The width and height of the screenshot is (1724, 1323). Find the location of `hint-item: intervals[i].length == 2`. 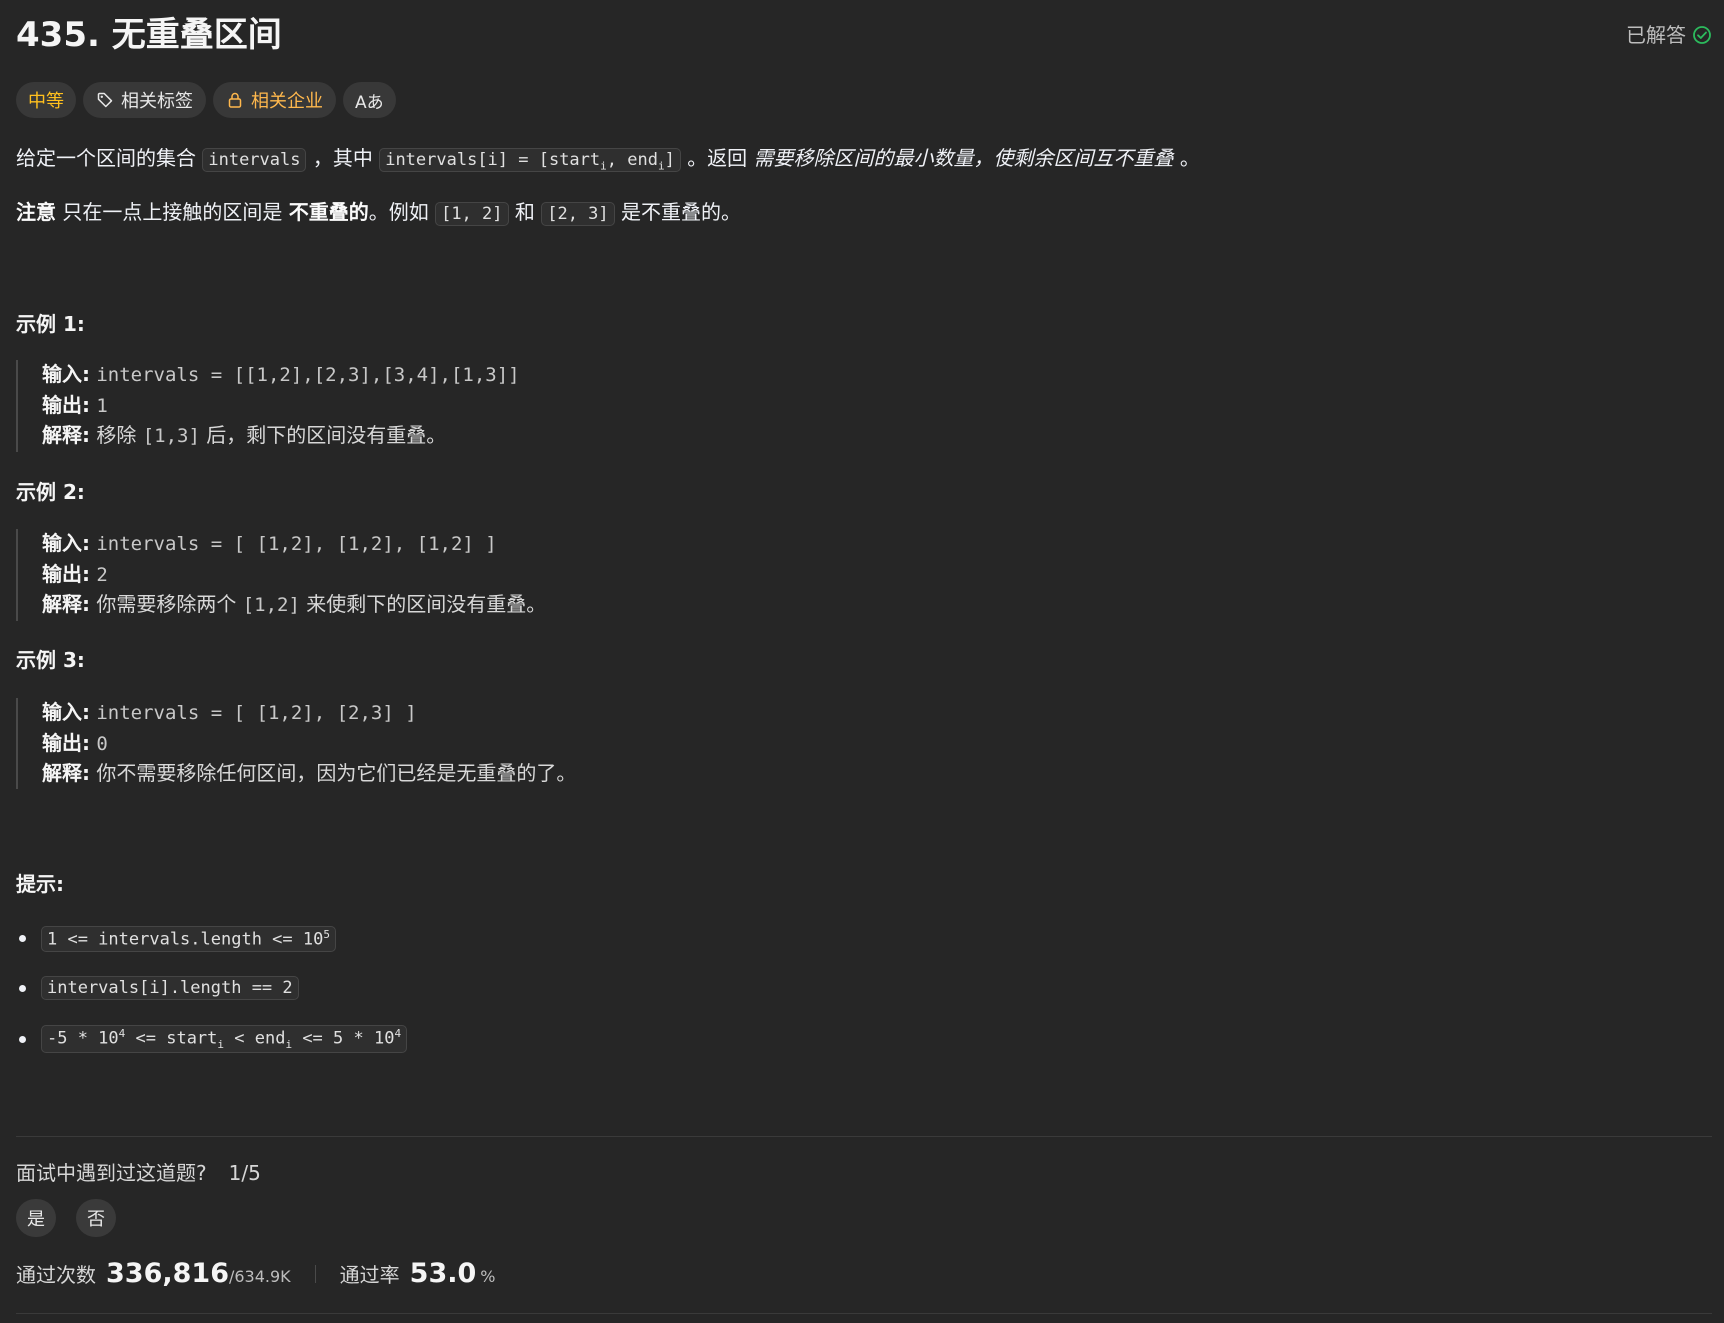

hint-item: intervals[i].length == 2 is located at coordinates (157, 988).